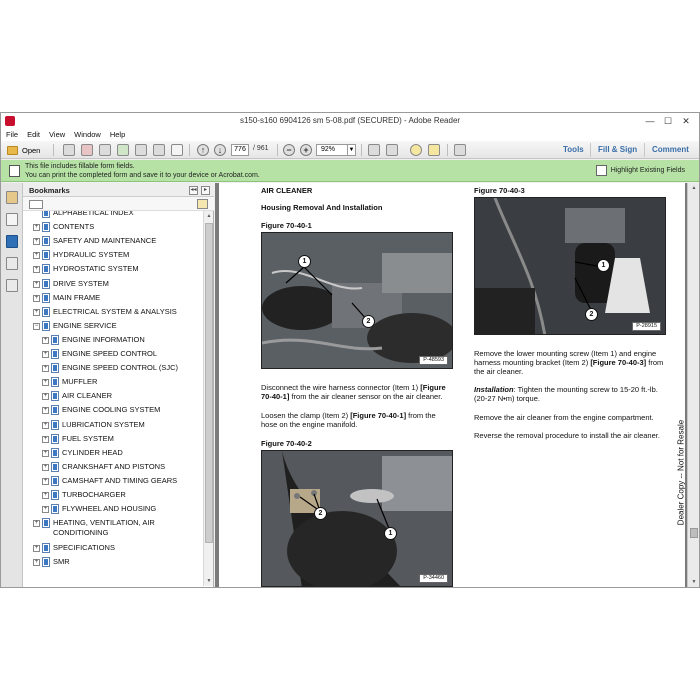  I want to click on attachment-icon, so click(12, 263).